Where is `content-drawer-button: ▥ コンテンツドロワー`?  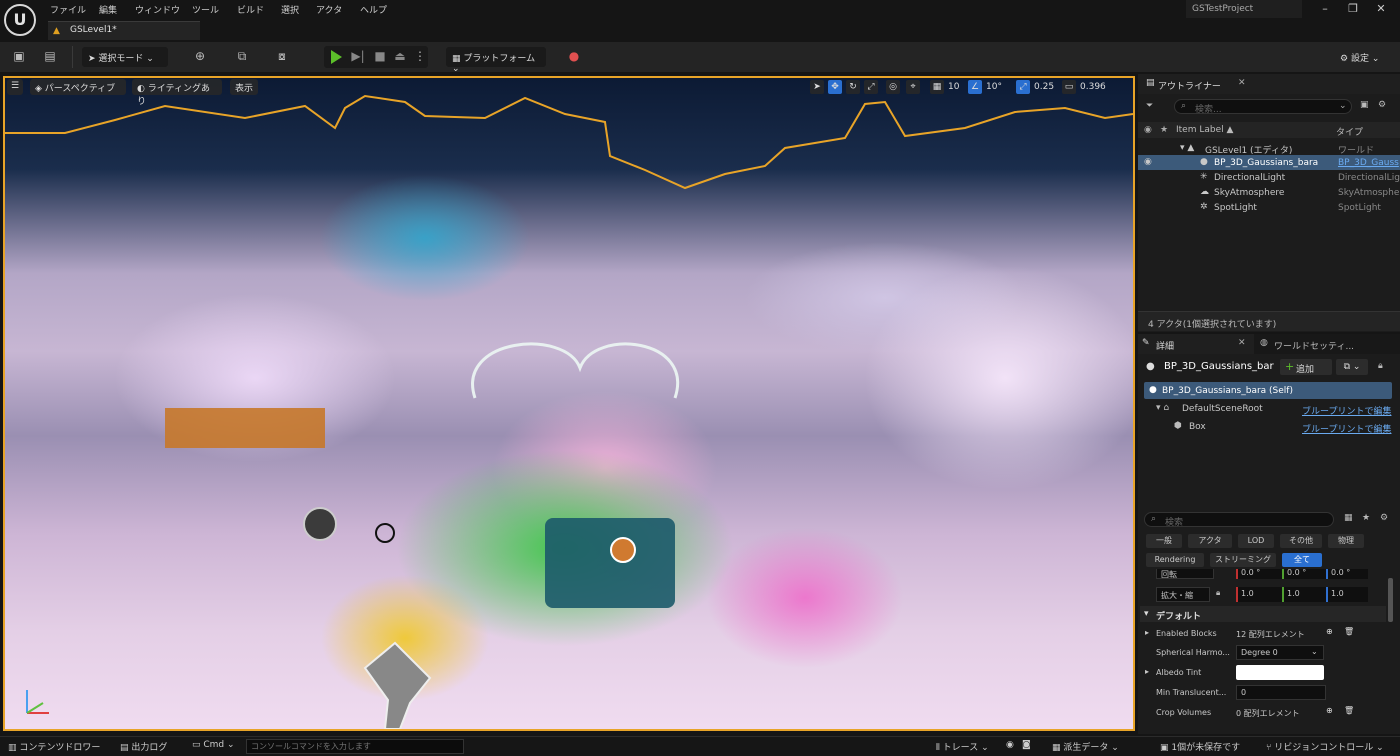 content-drawer-button: ▥ コンテンツドロワー is located at coordinates (54, 747).